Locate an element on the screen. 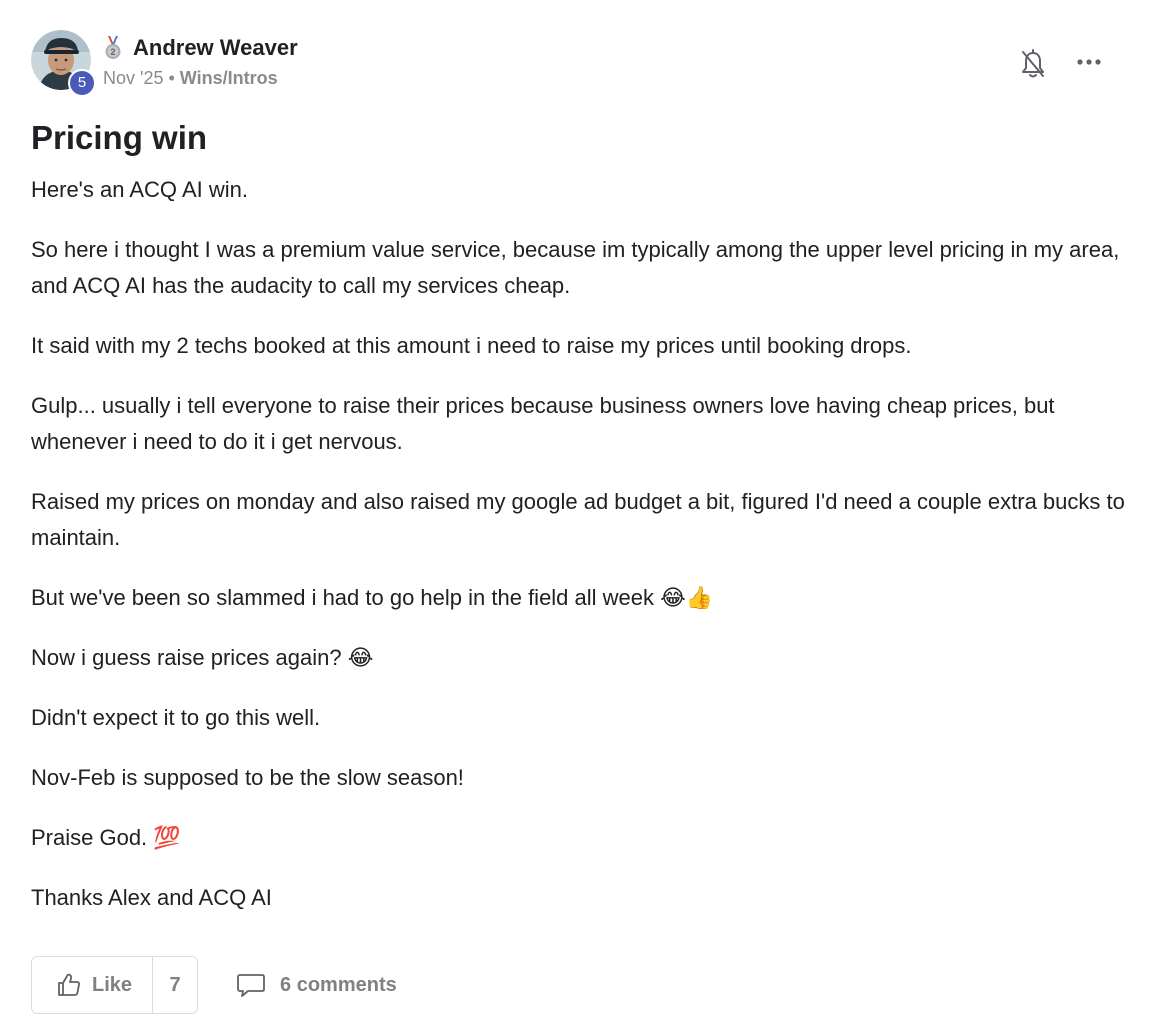 Image resolution: width=1158 pixels, height=1032 pixels. like-count: 7 is located at coordinates (175, 985).